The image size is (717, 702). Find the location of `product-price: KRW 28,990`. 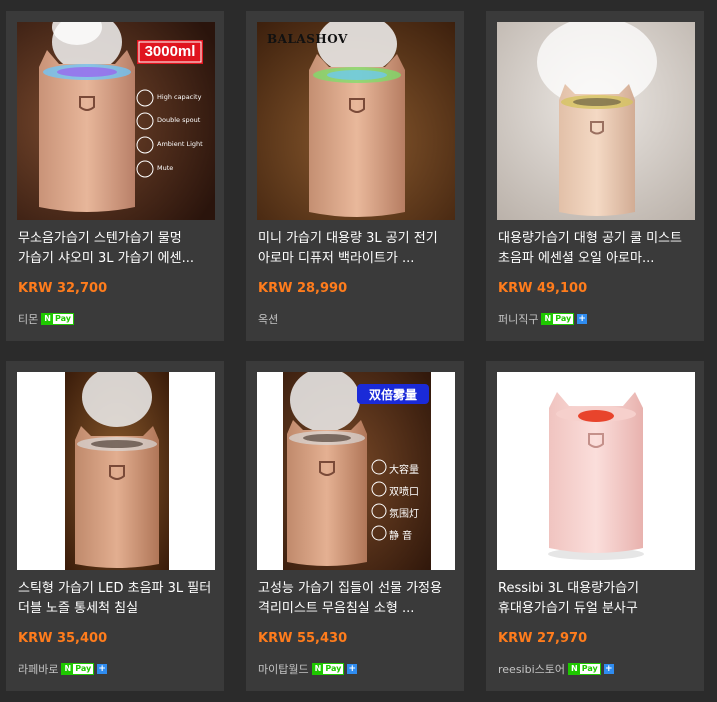

product-price: KRW 28,990 is located at coordinates (303, 288).